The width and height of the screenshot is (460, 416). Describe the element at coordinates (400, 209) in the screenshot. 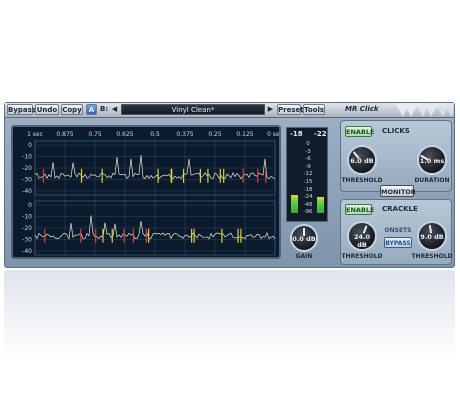

I see `crackle-title: CRACKLE` at that location.